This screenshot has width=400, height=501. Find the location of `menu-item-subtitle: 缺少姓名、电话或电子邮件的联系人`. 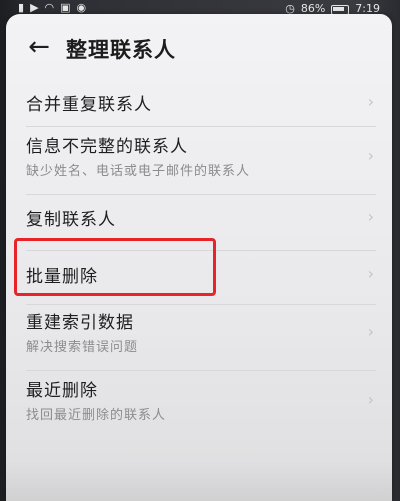

menu-item-subtitle: 缺少姓名、电话或电子邮件的联系人 is located at coordinates (138, 171).